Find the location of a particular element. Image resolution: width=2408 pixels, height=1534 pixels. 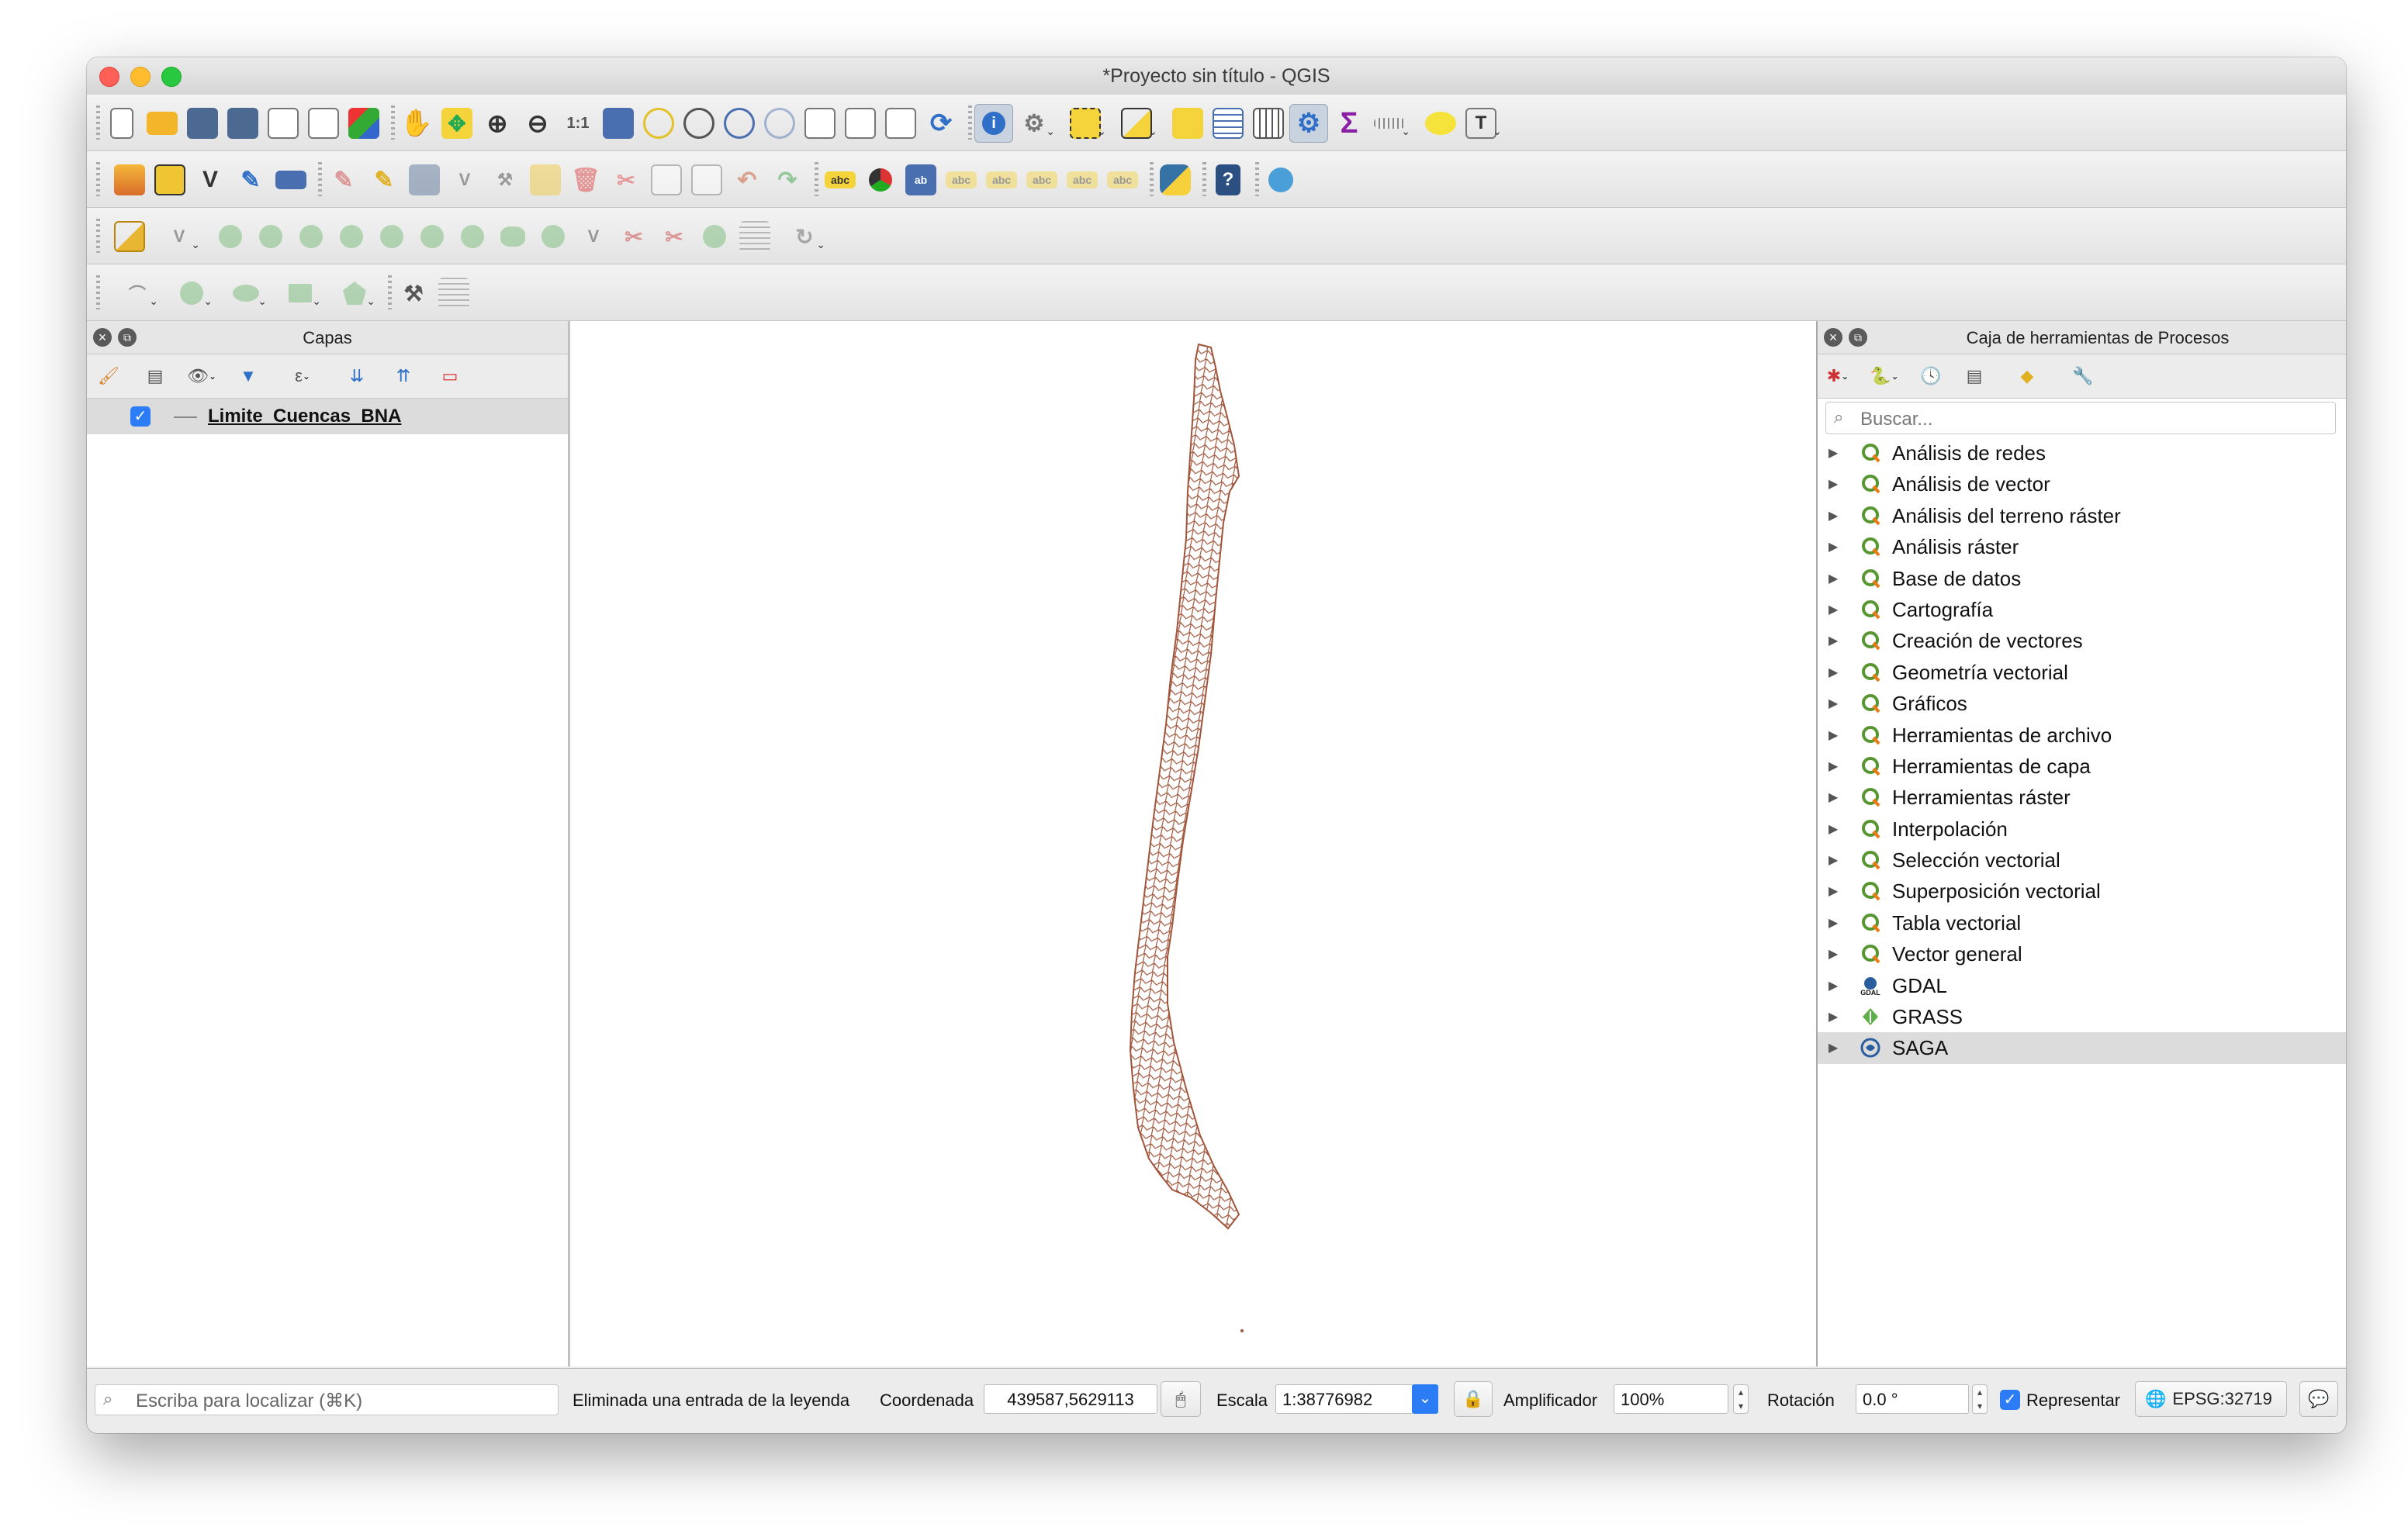

lock-scale-button: 🔒 is located at coordinates (1473, 1399).